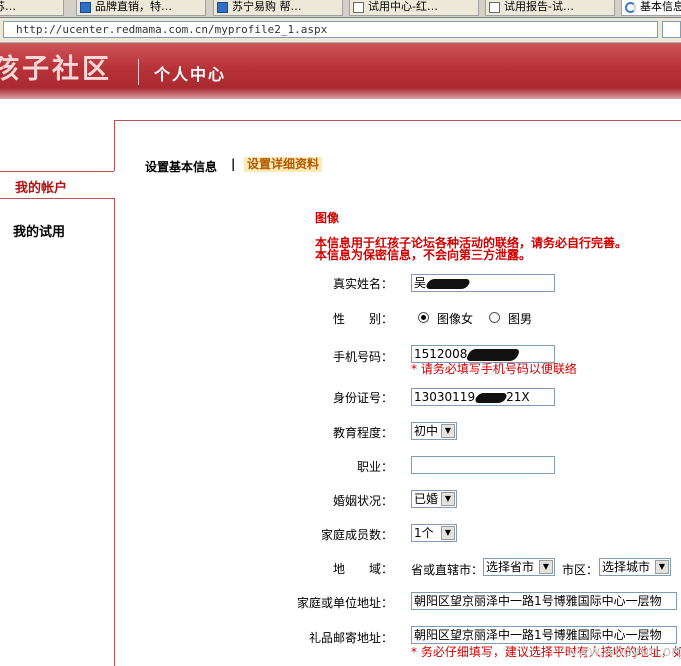 This screenshot has height=666, width=681. Describe the element at coordinates (660, 6) in the screenshot. I see `tab-label: 基本信息` at that location.